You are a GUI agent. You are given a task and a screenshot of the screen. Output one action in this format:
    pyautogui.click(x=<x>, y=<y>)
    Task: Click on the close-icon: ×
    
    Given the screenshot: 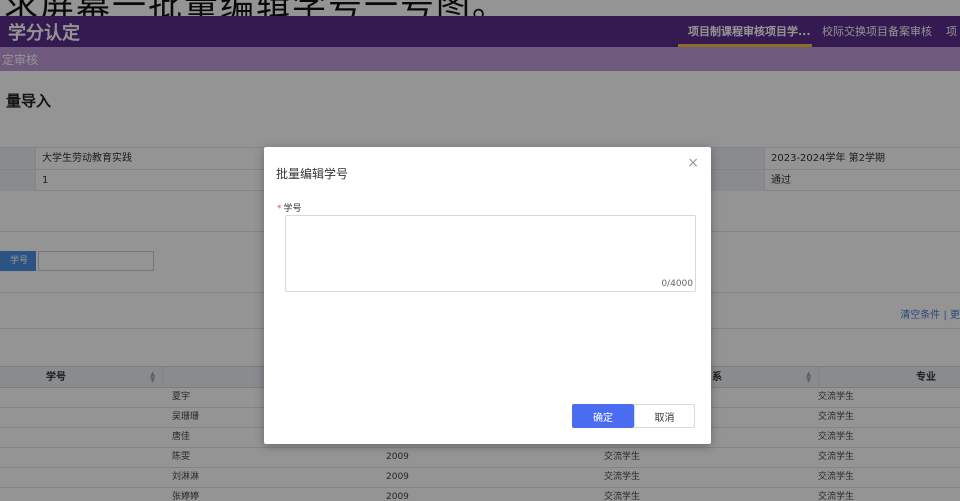 What is the action you would take?
    pyautogui.click(x=693, y=163)
    